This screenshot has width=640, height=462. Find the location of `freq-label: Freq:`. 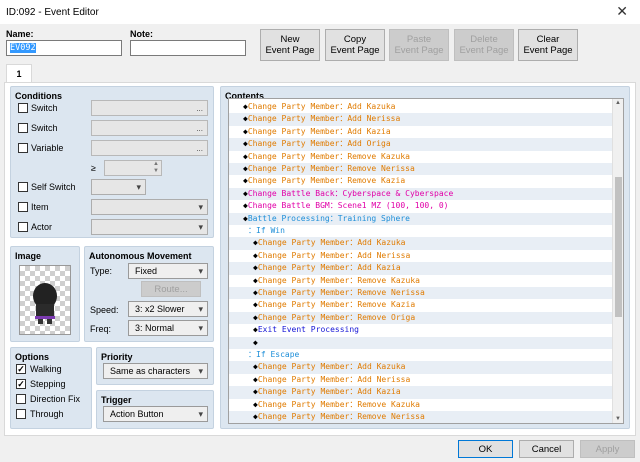

freq-label: Freq: is located at coordinates (101, 329).